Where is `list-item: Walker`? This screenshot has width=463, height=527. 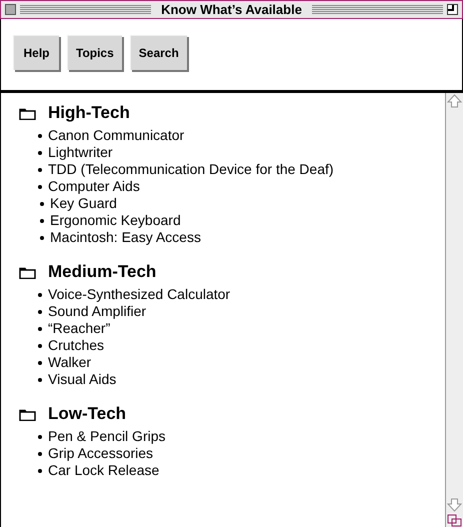
list-item: Walker is located at coordinates (70, 362).